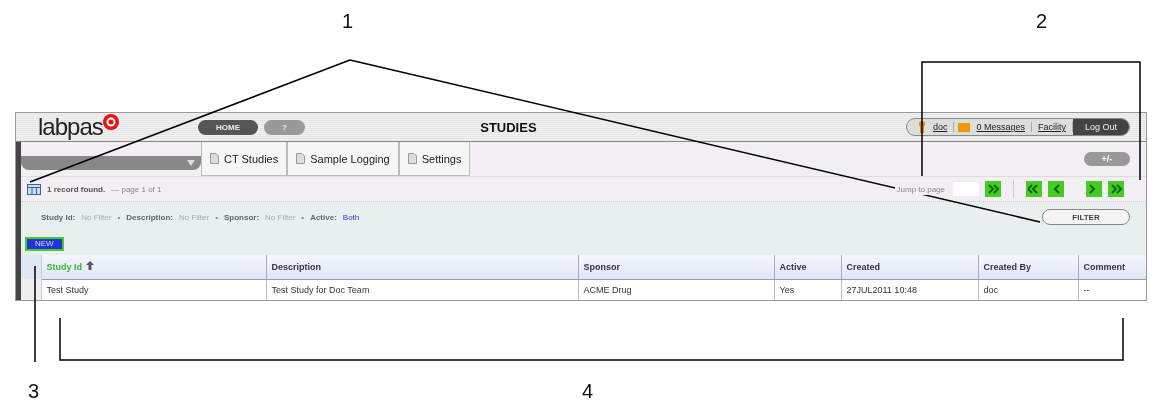 The width and height of the screenshot is (1155, 408). I want to click on go-button, so click(993, 189).